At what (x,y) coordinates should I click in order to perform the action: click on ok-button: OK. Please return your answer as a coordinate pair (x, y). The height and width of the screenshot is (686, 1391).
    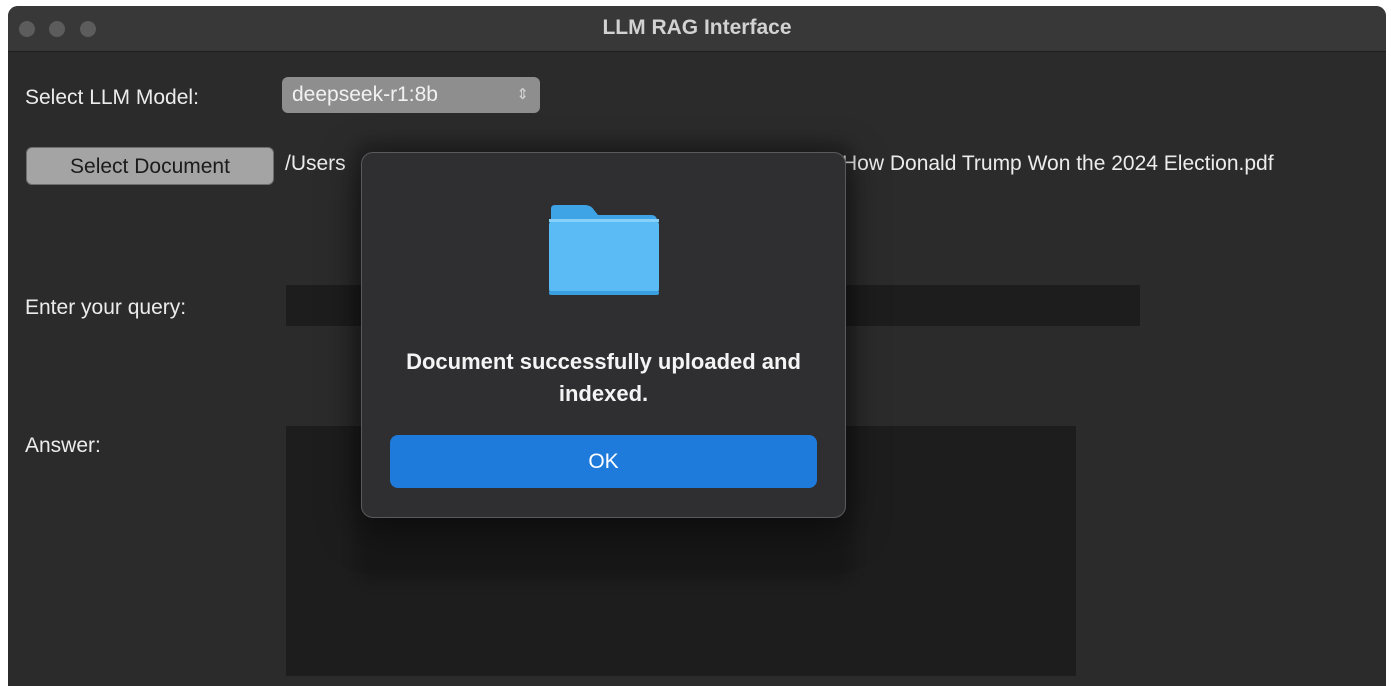
    Looking at the image, I should click on (603, 461).